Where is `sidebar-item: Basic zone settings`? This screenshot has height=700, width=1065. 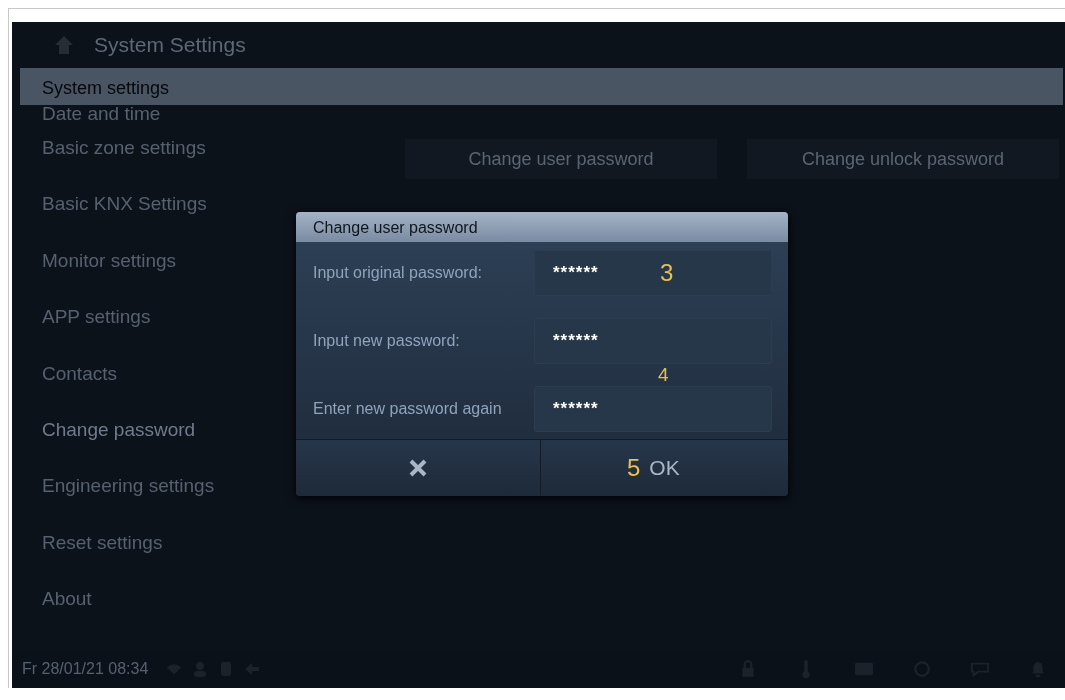
sidebar-item: Basic zone settings is located at coordinates (207, 161).